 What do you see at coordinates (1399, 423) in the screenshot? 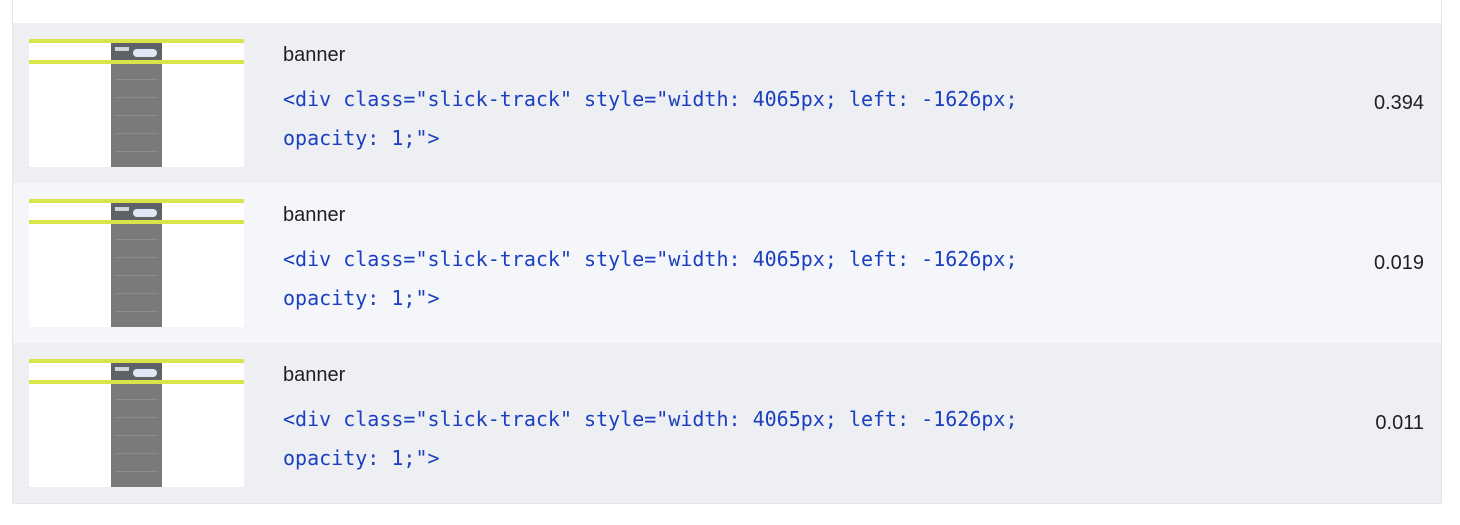
I see `cls-contribution-value: 0.011` at bounding box center [1399, 423].